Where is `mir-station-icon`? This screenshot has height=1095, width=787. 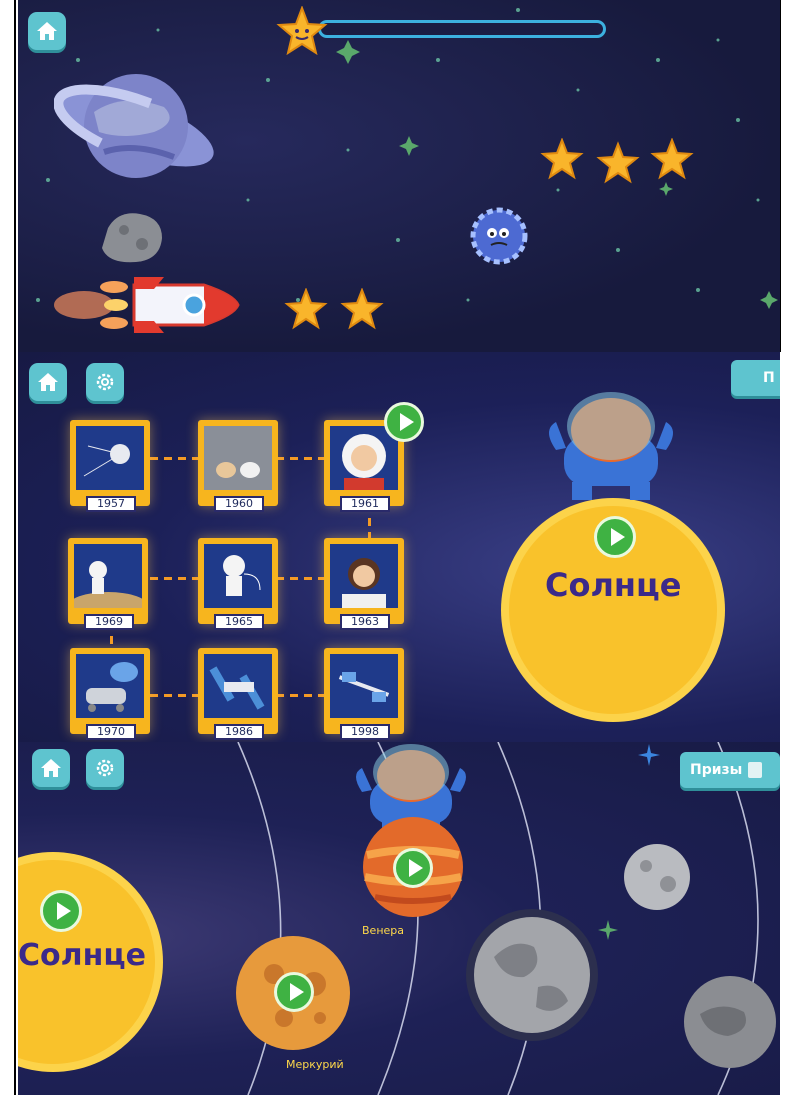 mir-station-icon is located at coordinates (238, 686).